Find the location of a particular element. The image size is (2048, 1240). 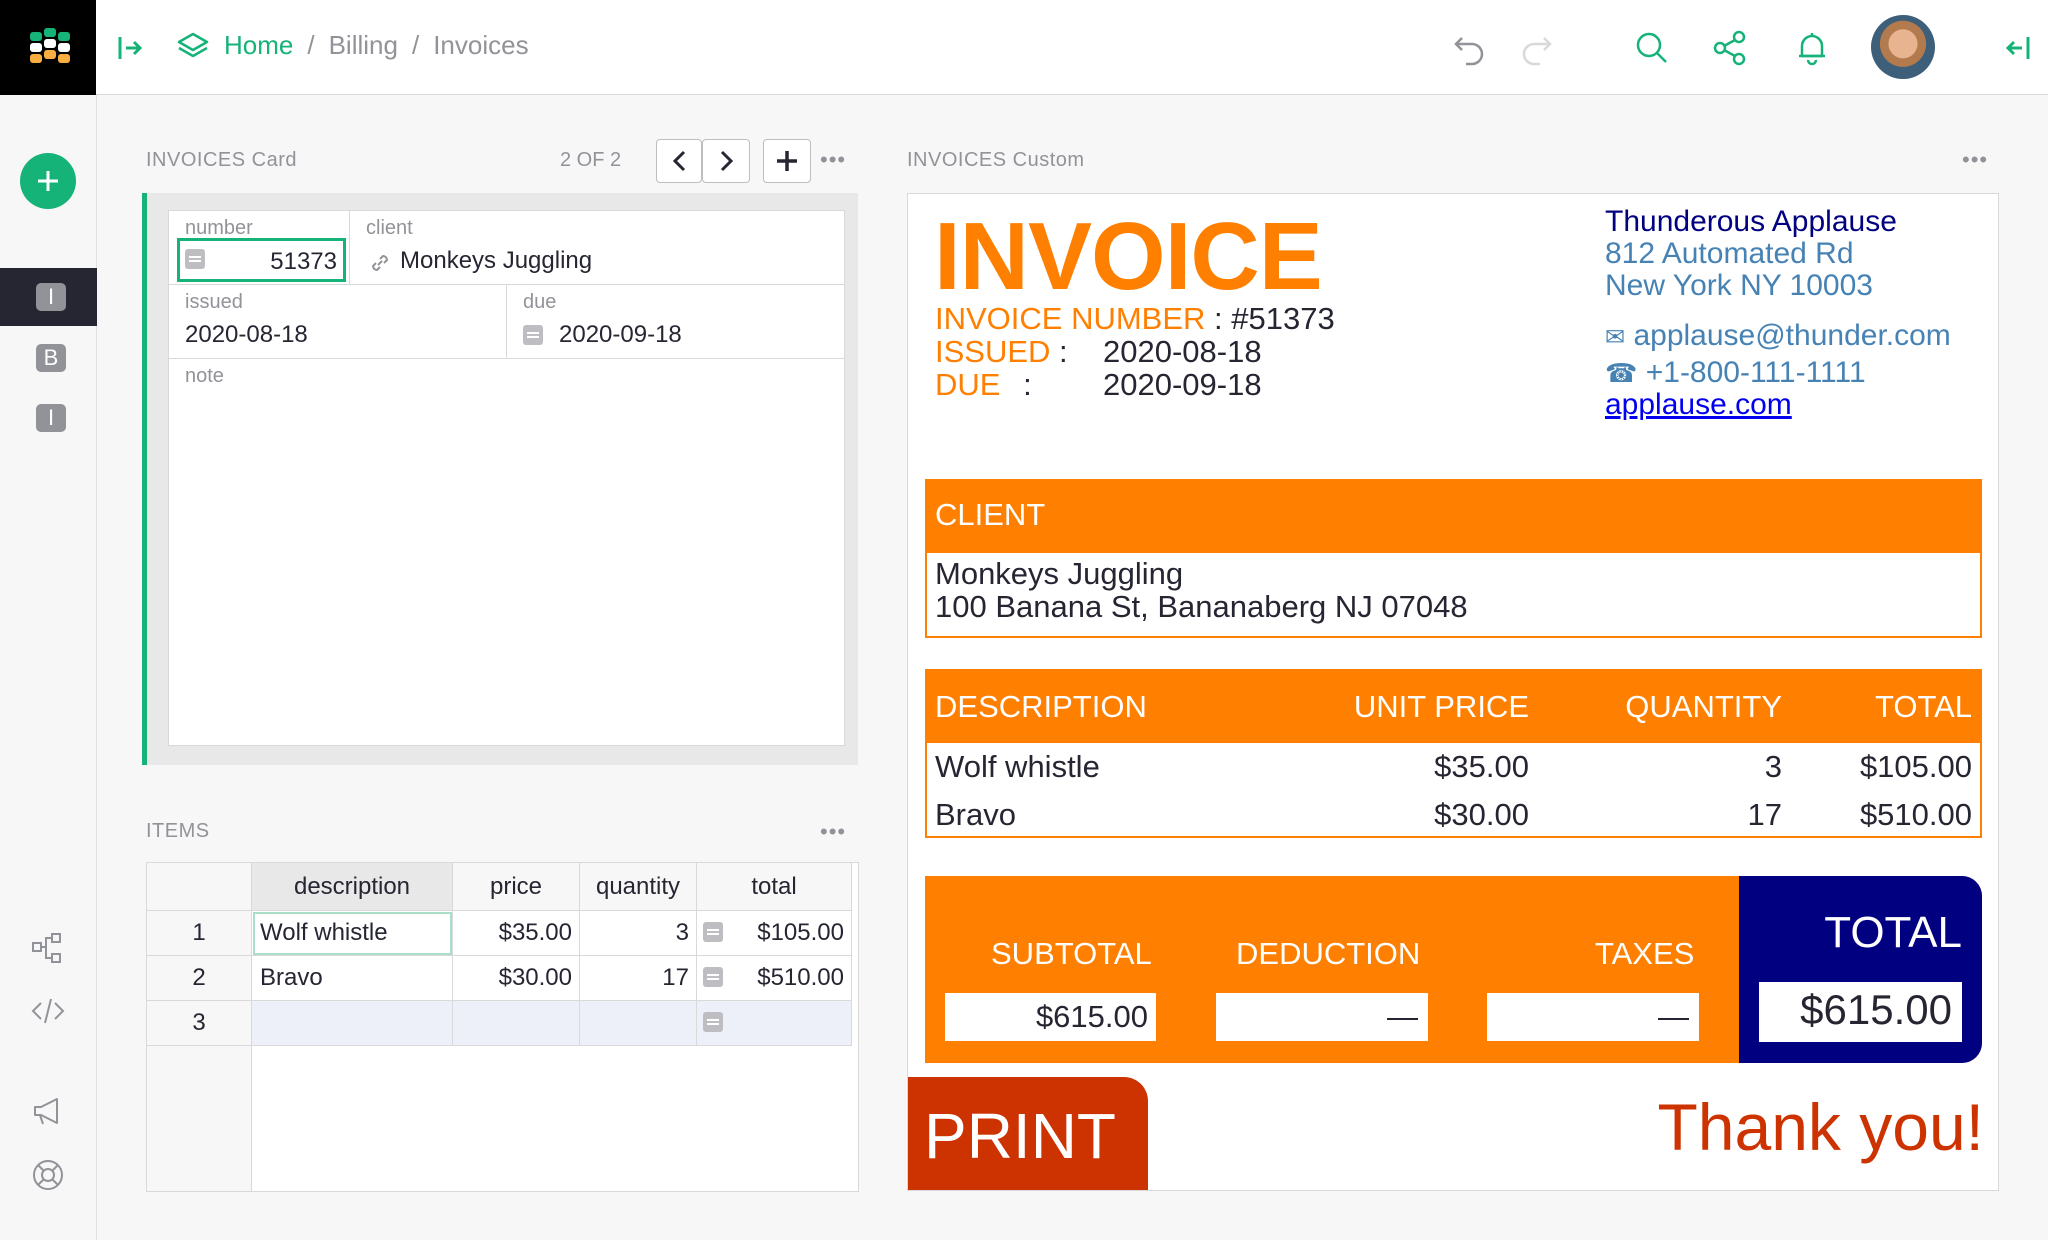

number-input: 51373 is located at coordinates (261, 260).